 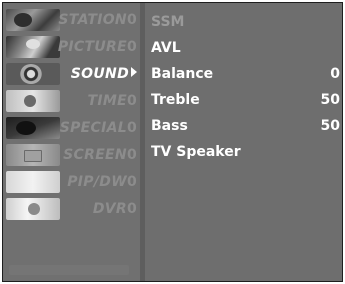 I want to click on menu-label-station: STATION0, so click(x=97, y=20).